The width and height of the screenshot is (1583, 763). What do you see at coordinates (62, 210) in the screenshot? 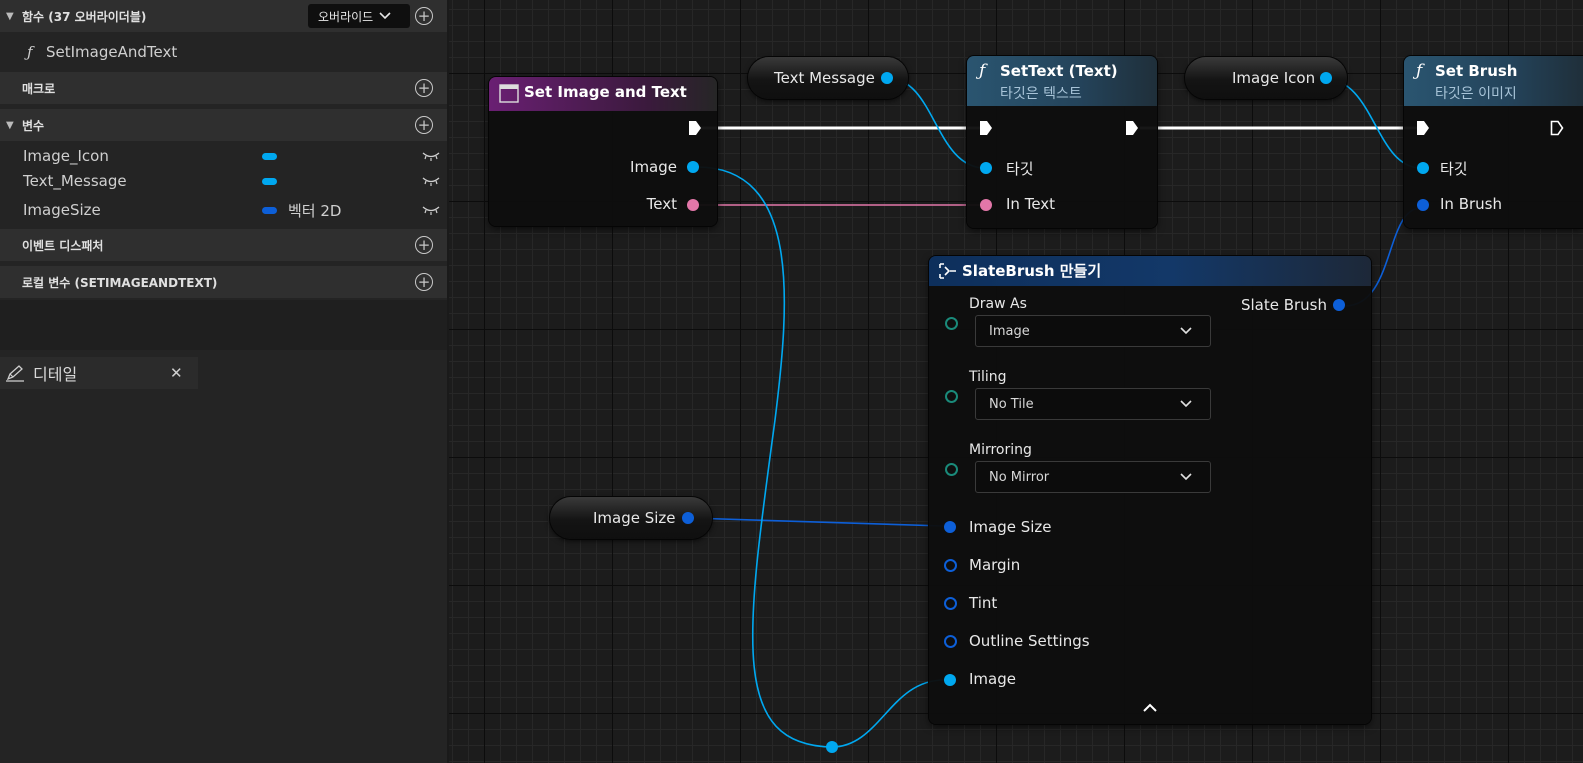
I see `variable-name: ImageSize` at bounding box center [62, 210].